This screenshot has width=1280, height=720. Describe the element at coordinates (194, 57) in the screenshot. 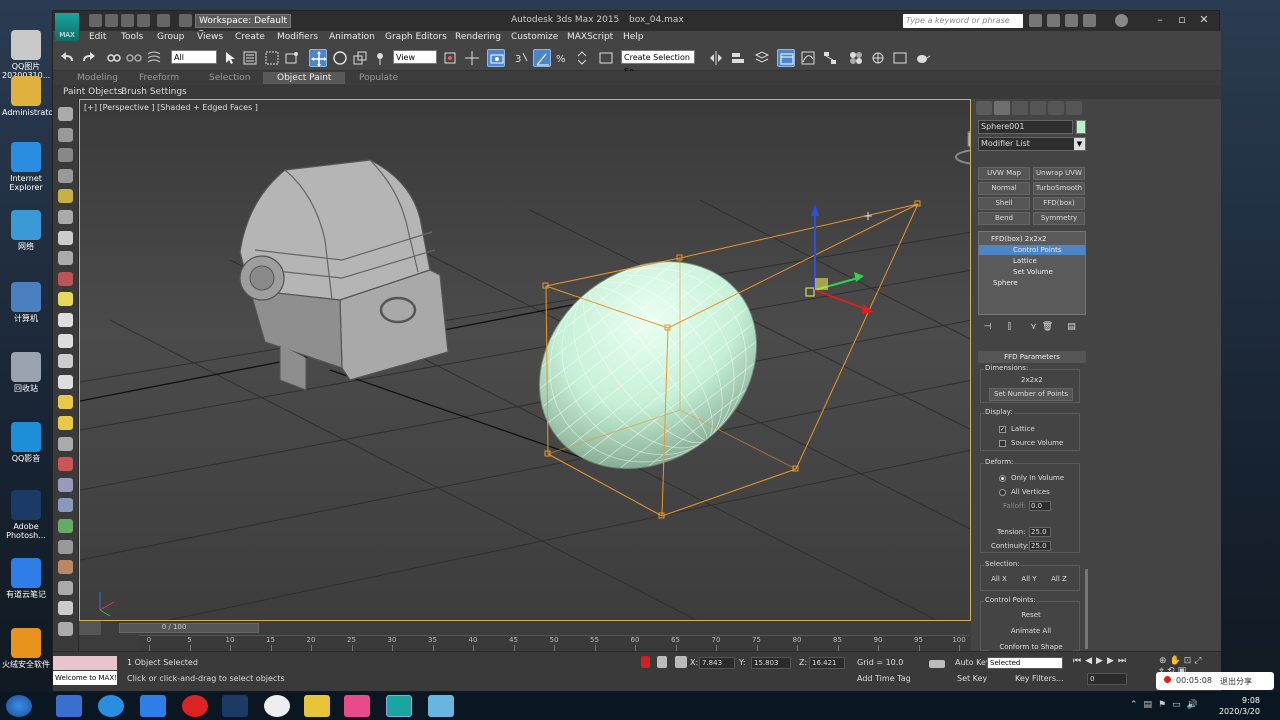

I see `selection-filter-dropdown: All` at that location.